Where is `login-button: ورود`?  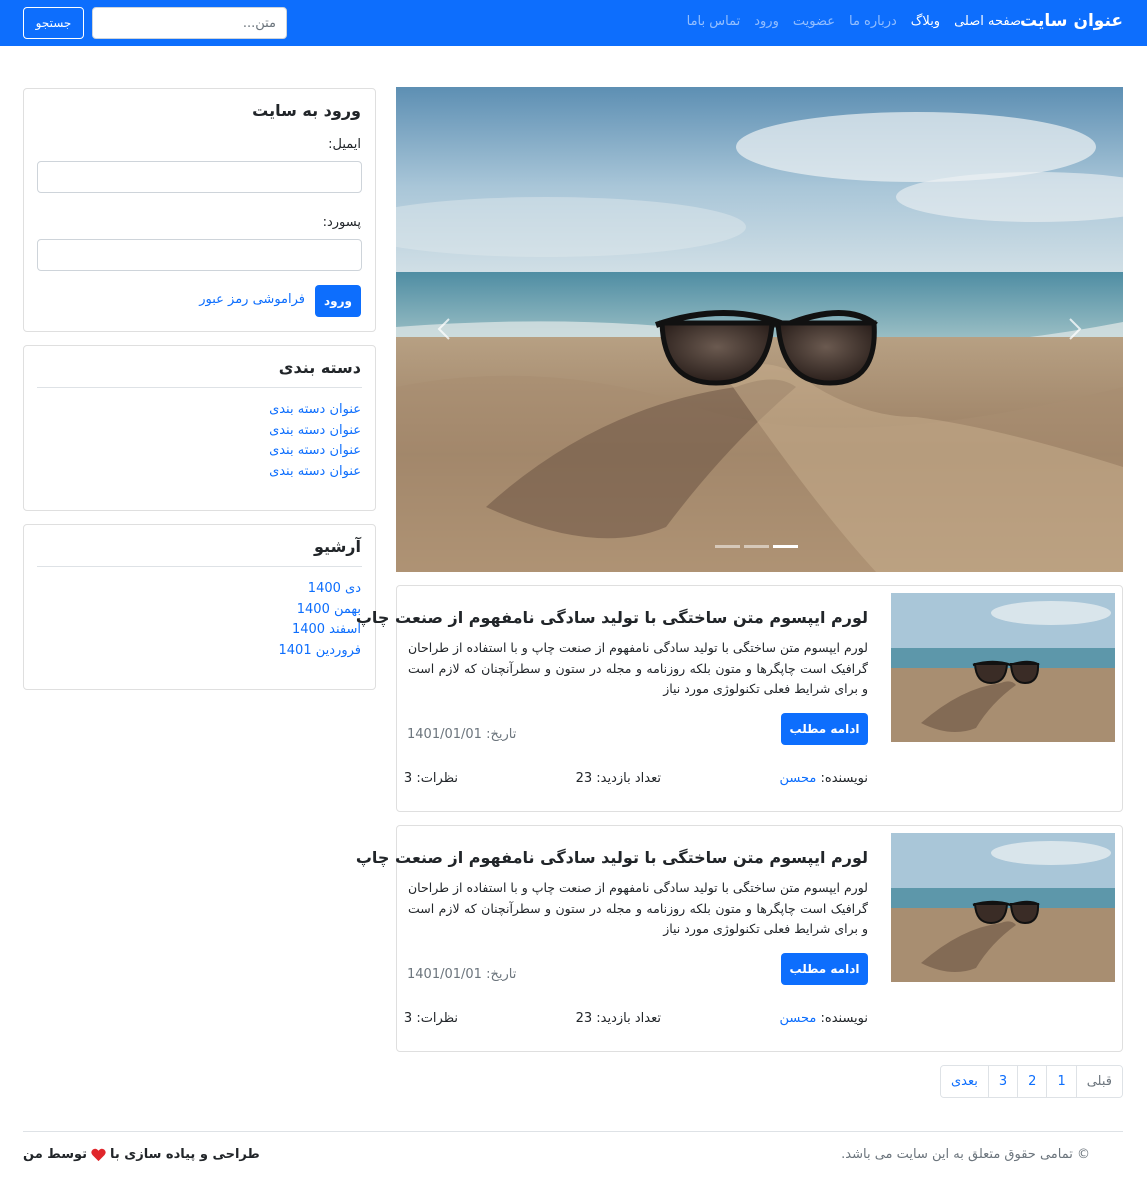
login-button: ورود is located at coordinates (338, 301).